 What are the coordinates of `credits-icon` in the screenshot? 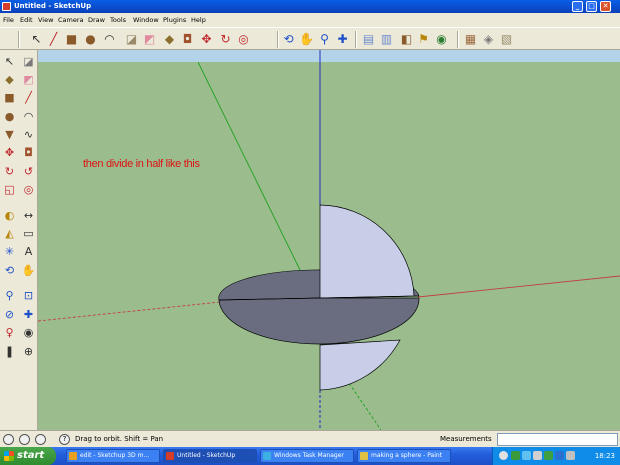 It's located at (24, 439).